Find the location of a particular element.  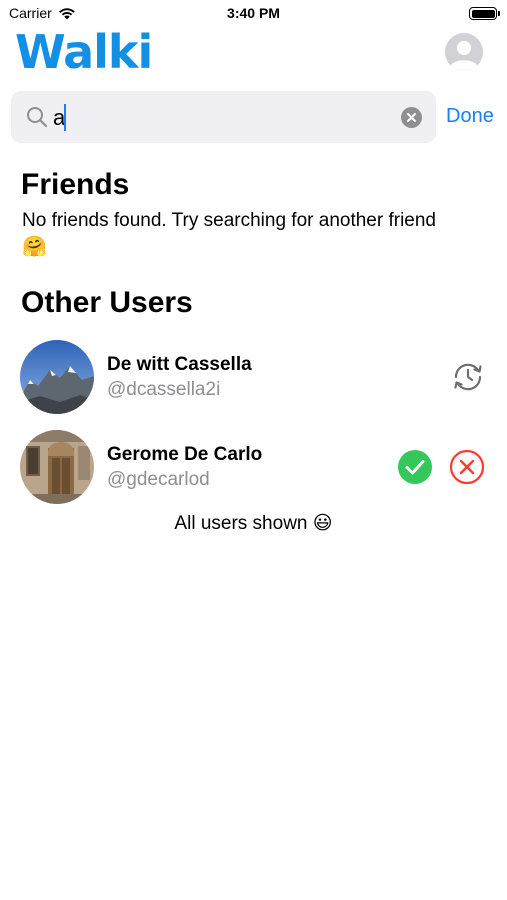

app-logo: Walki is located at coordinates (84, 52).